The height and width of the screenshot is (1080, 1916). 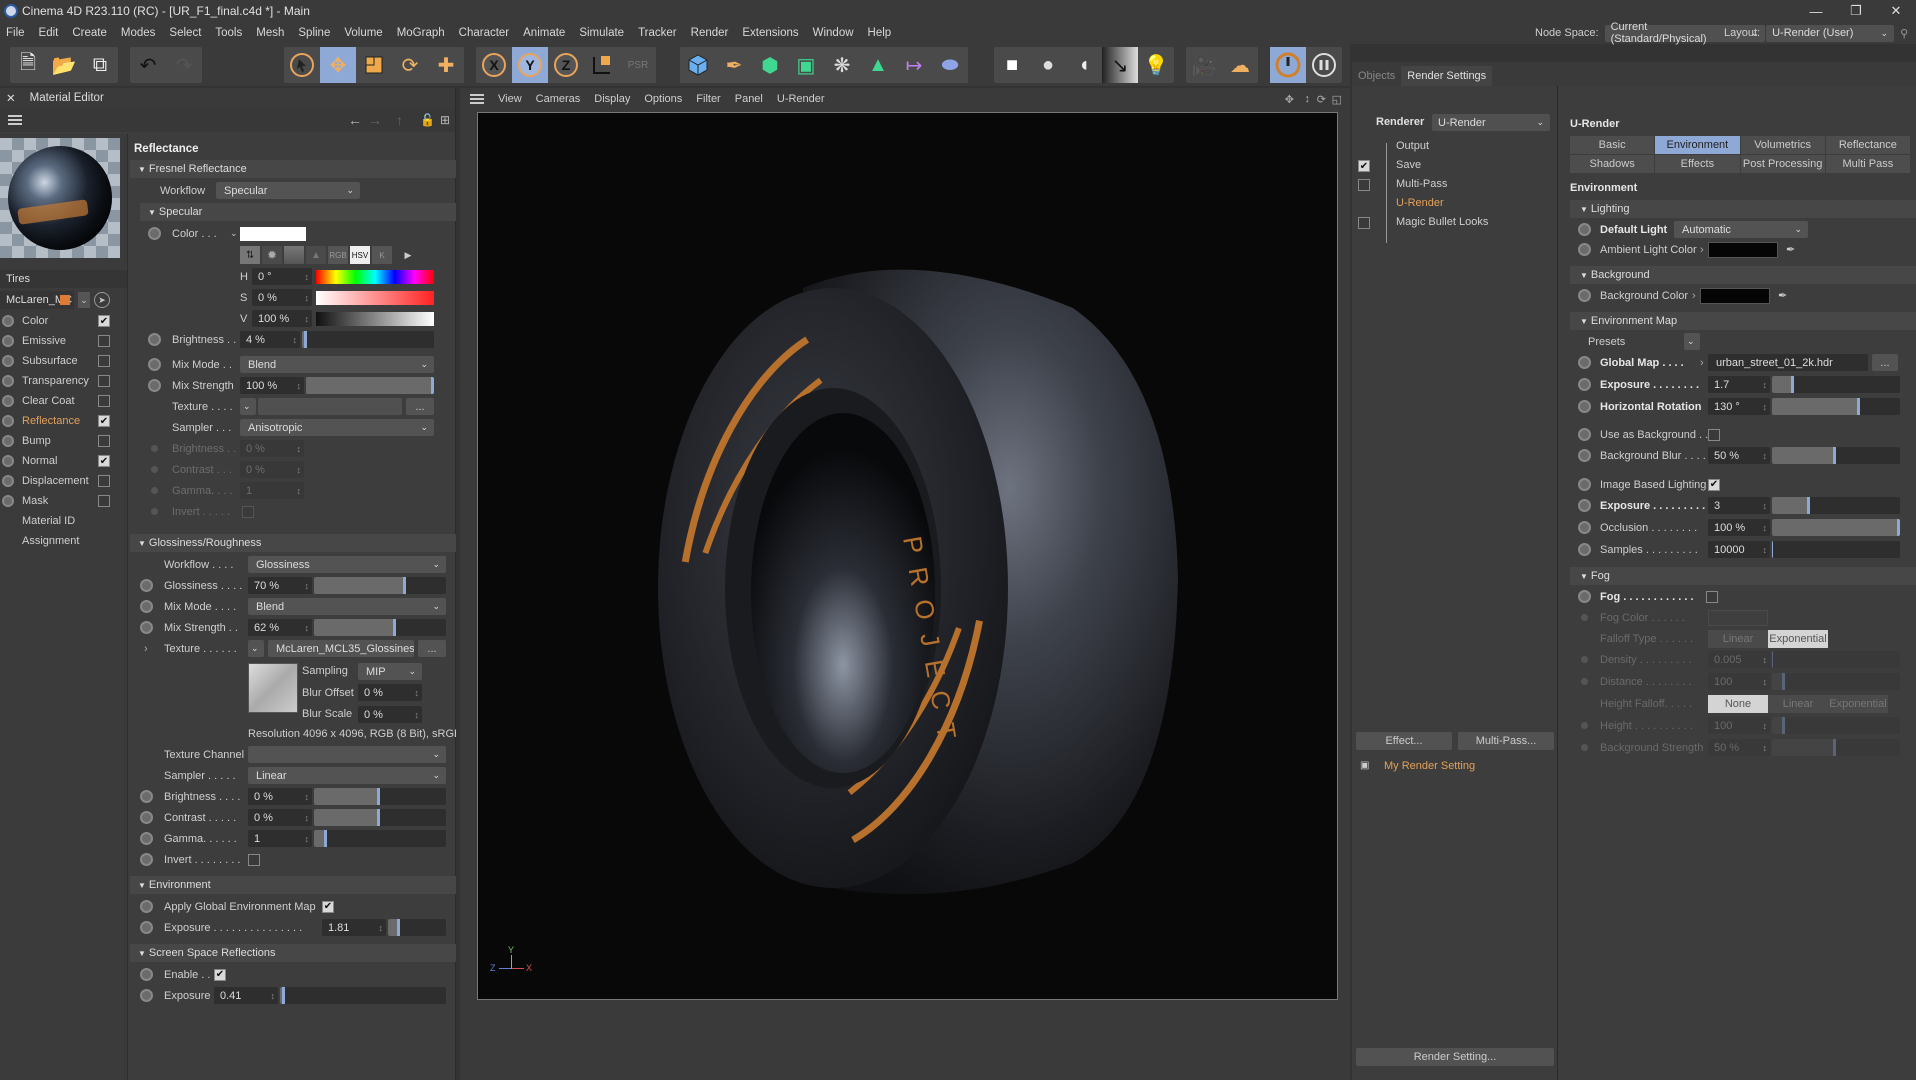 What do you see at coordinates (770, 33) in the screenshot?
I see `menu-extensions: Extensions` at bounding box center [770, 33].